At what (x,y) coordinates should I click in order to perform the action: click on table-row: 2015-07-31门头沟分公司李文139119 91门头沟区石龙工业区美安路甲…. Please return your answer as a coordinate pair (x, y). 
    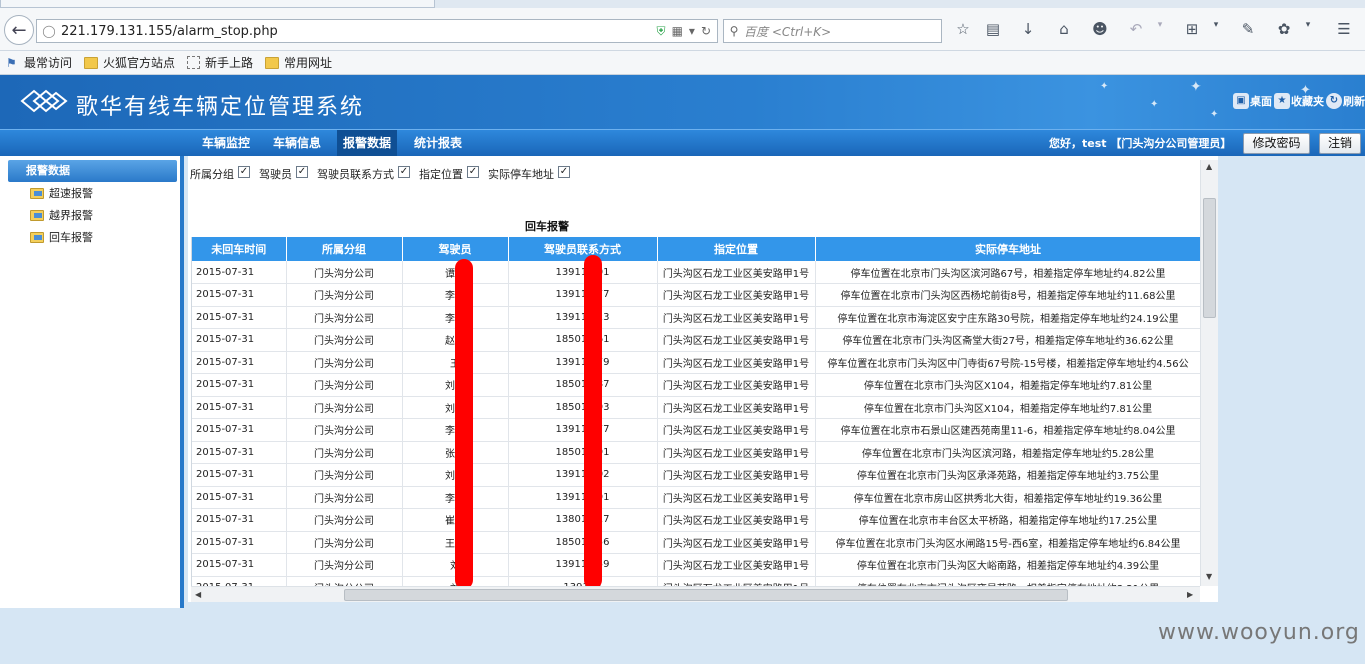
    Looking at the image, I should click on (696, 497).